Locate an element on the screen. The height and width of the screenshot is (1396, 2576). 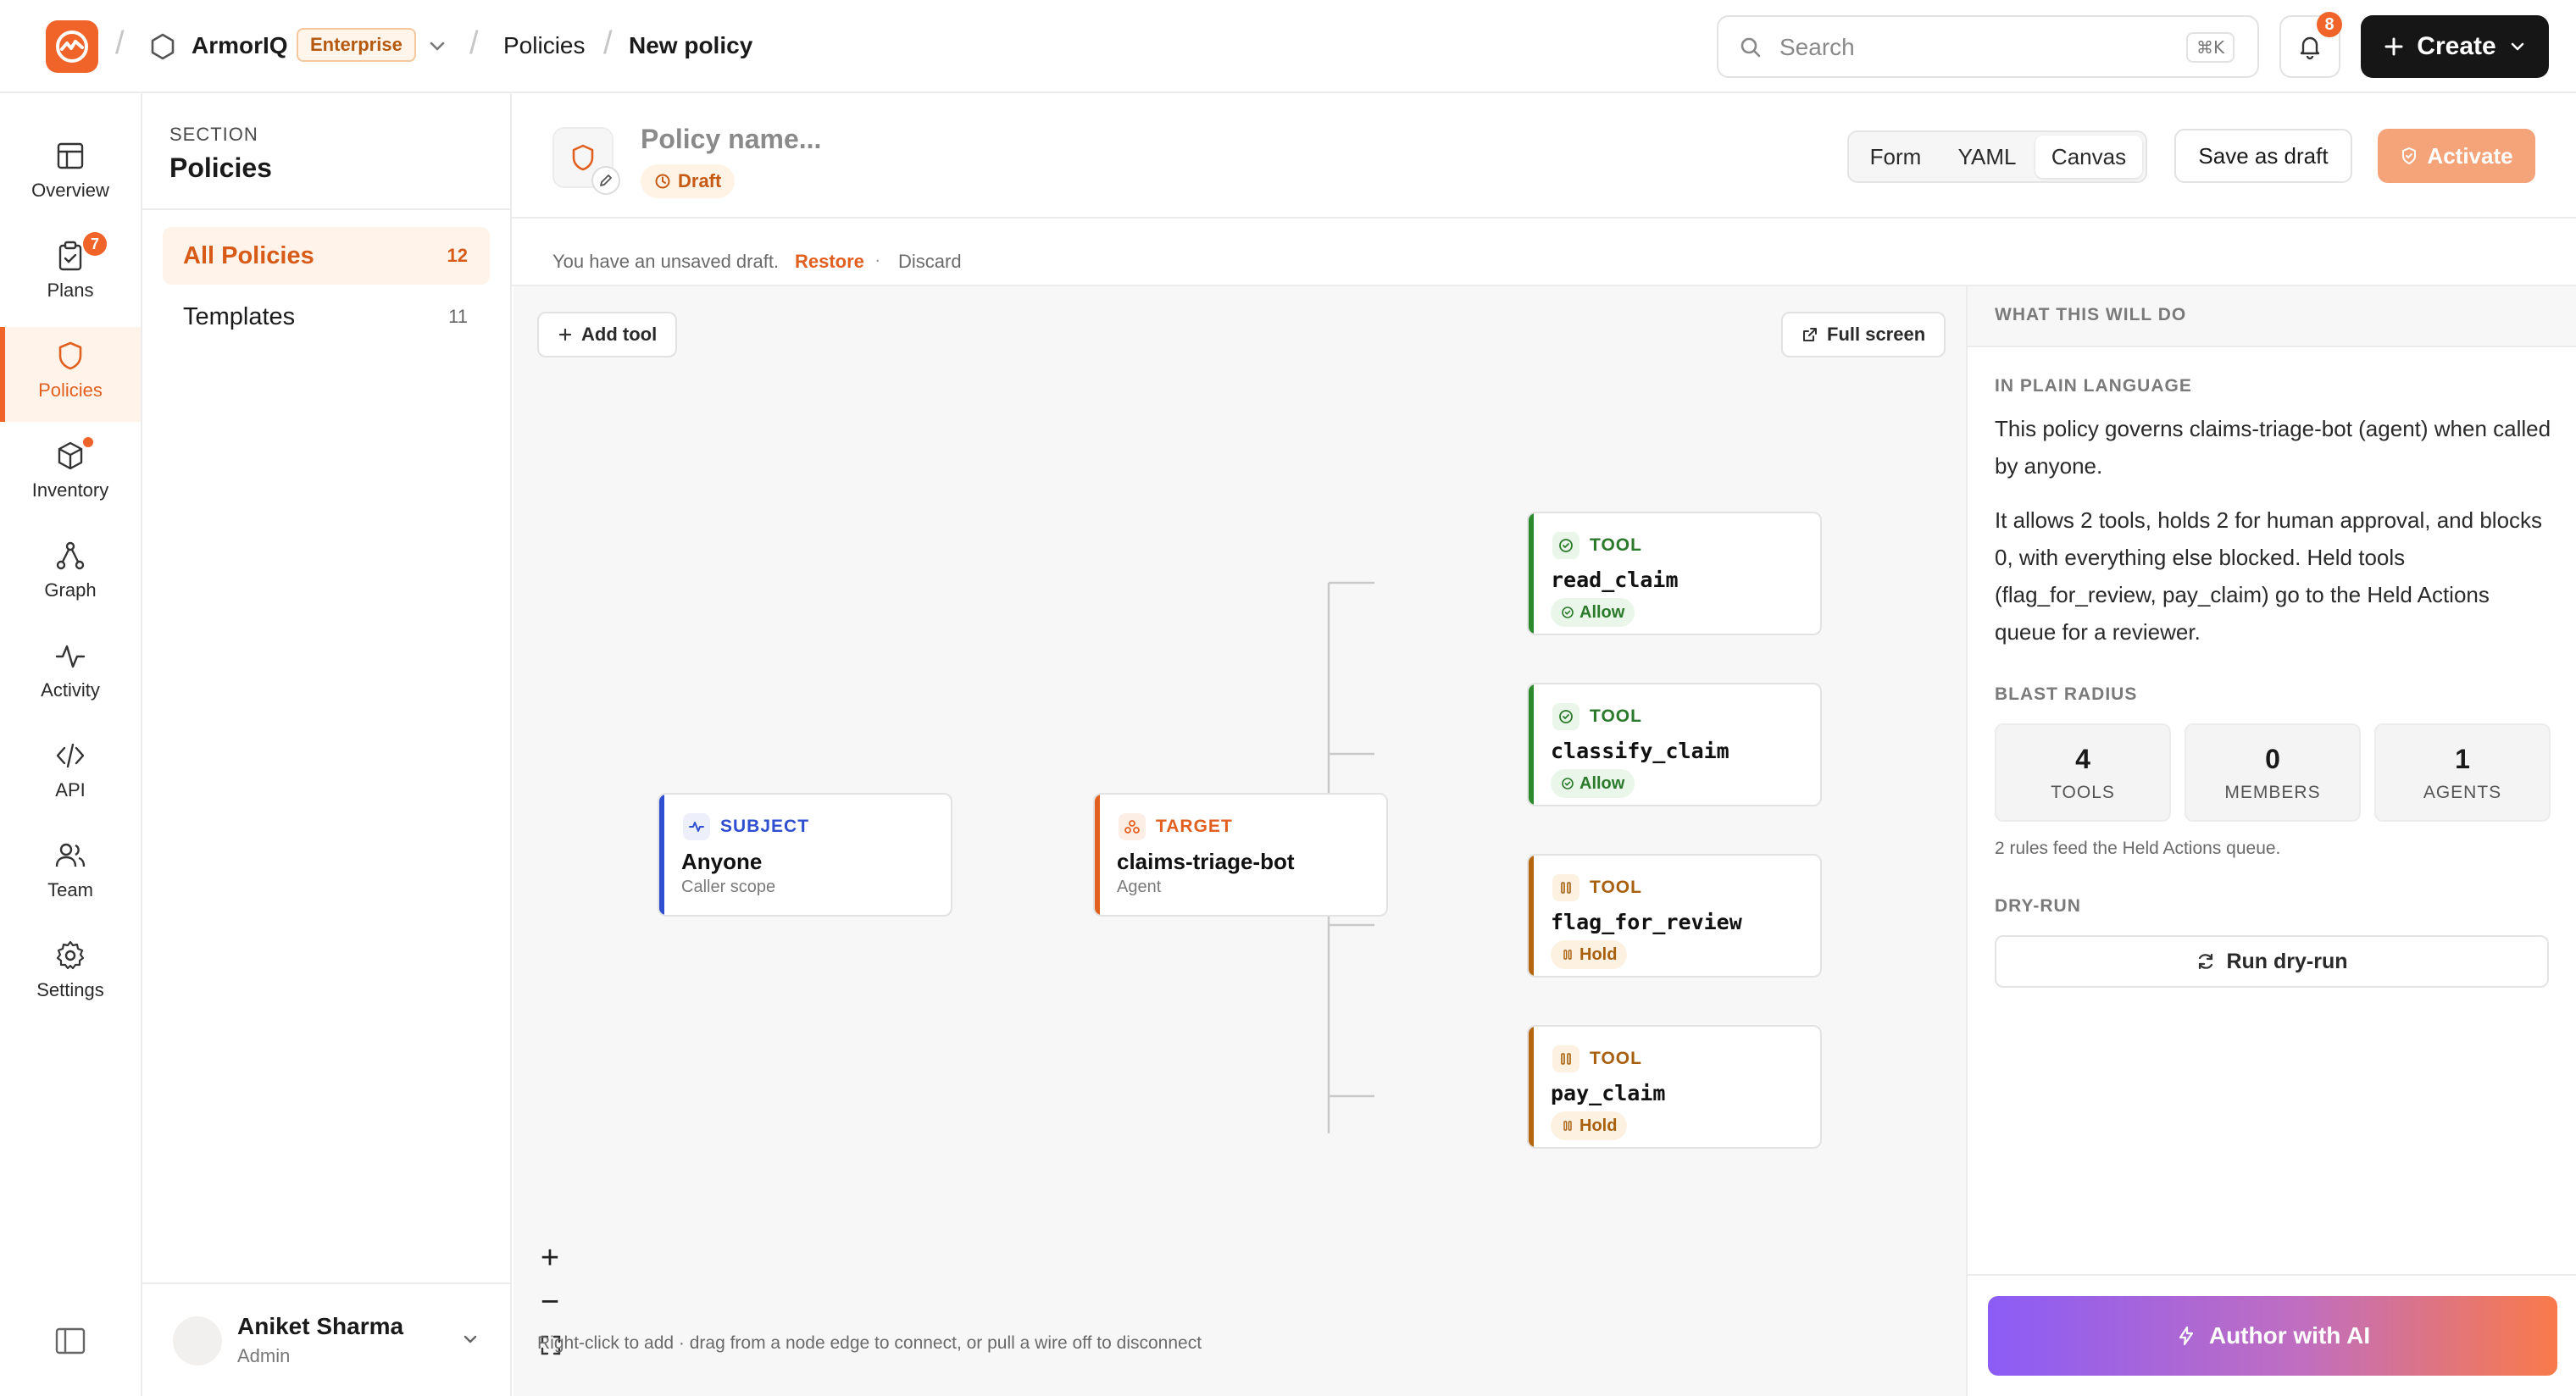
stat-value: 0 is located at coordinates (2272, 759).